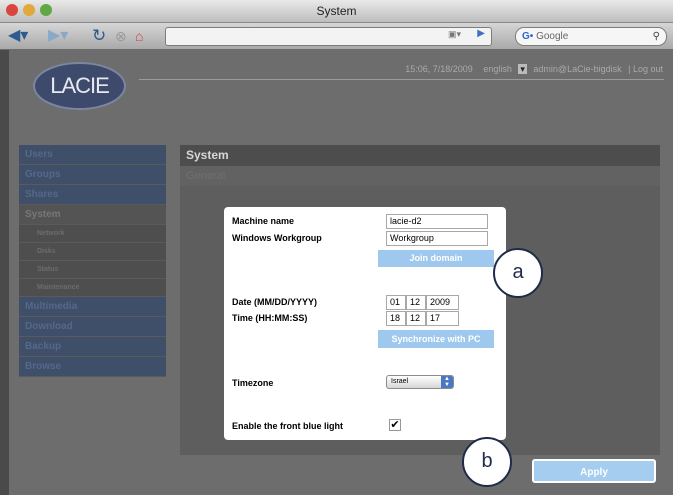 This screenshot has height=495, width=673. What do you see at coordinates (253, 383) in the screenshot?
I see `timezone-label: Timezone` at bounding box center [253, 383].